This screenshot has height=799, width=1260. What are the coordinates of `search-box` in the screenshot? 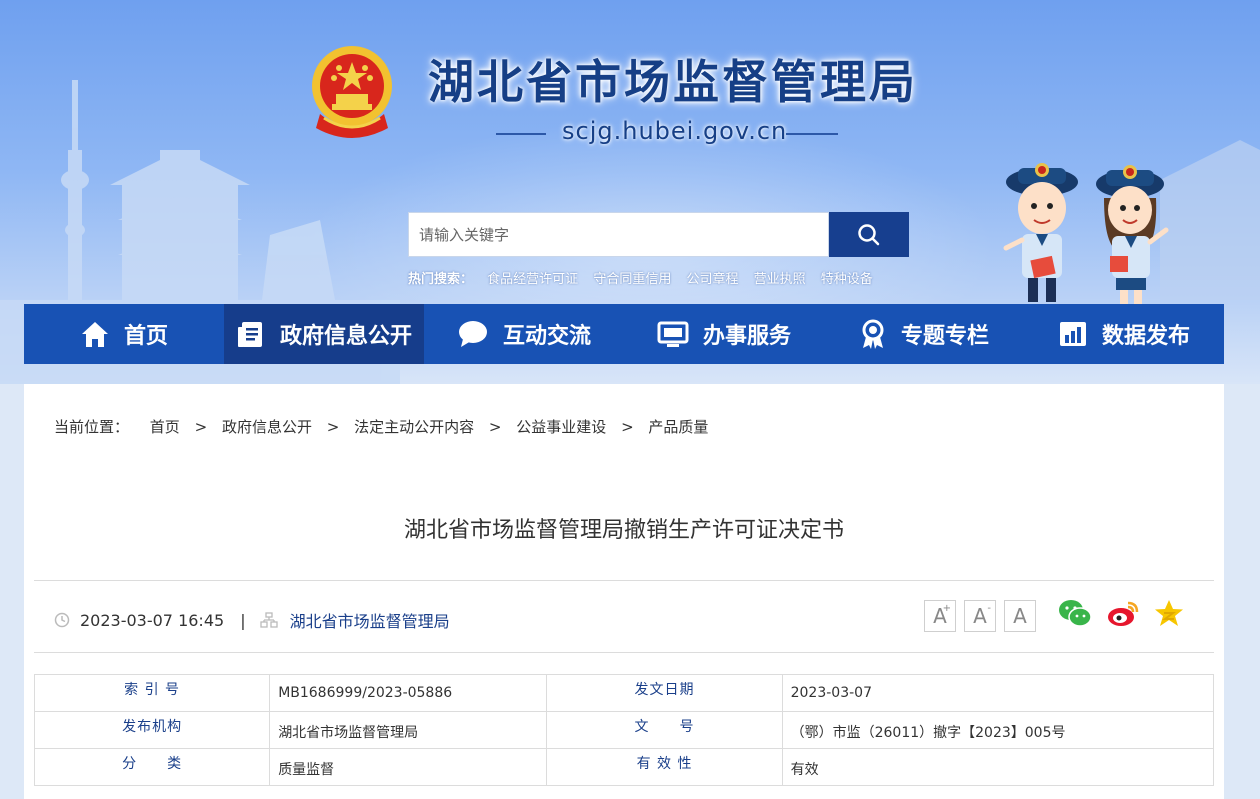 It's located at (658, 234).